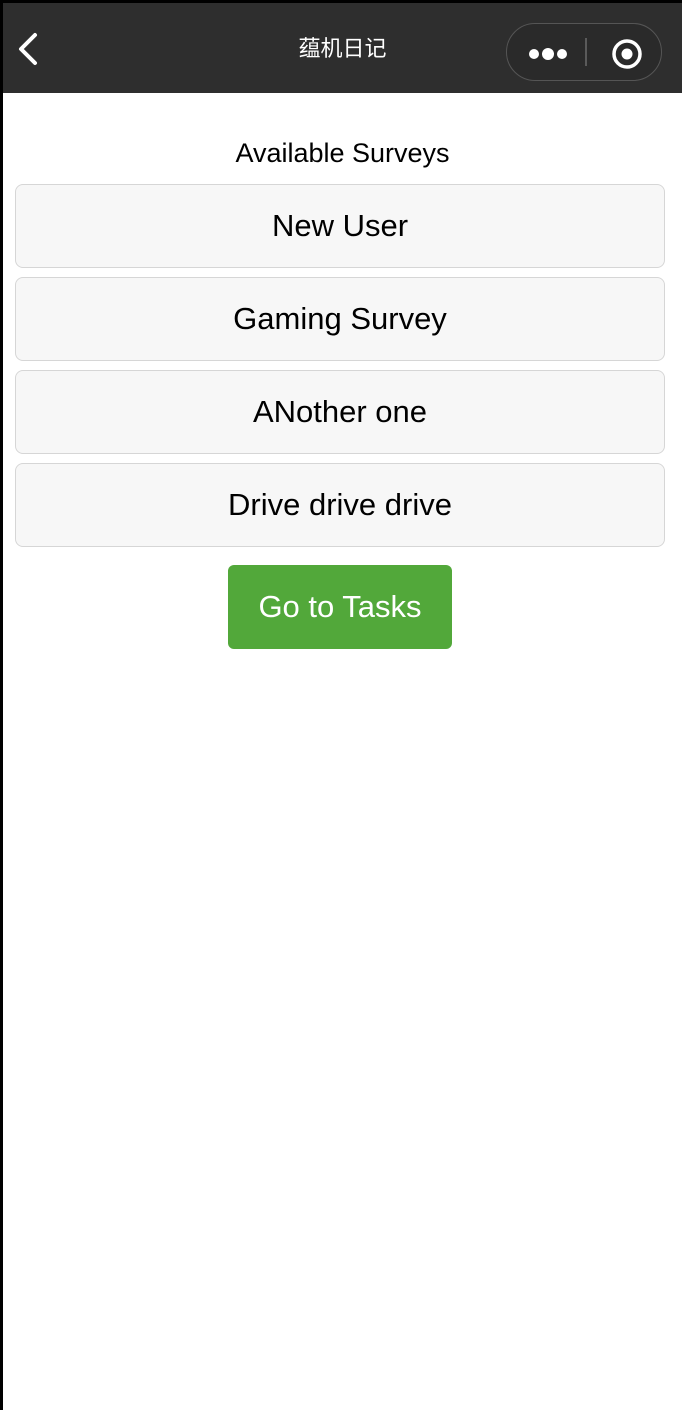 Image resolution: width=682 pixels, height=1410 pixels. What do you see at coordinates (340, 412) in the screenshot?
I see `survey-button-another-one: ANother one` at bounding box center [340, 412].